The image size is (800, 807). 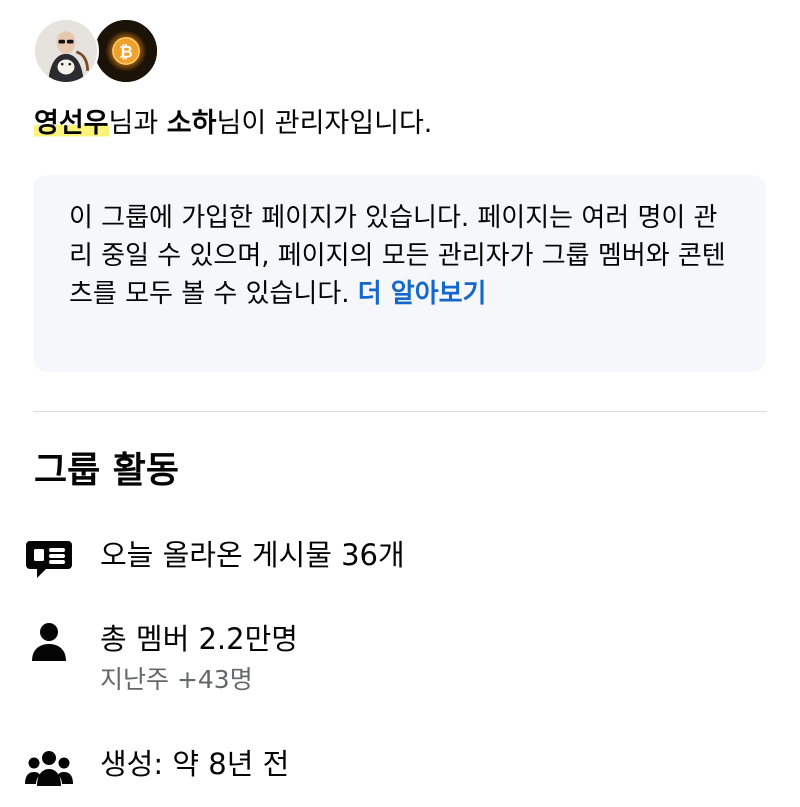 What do you see at coordinates (192, 123) in the screenshot?
I see `admin-name-2: 소하` at bounding box center [192, 123].